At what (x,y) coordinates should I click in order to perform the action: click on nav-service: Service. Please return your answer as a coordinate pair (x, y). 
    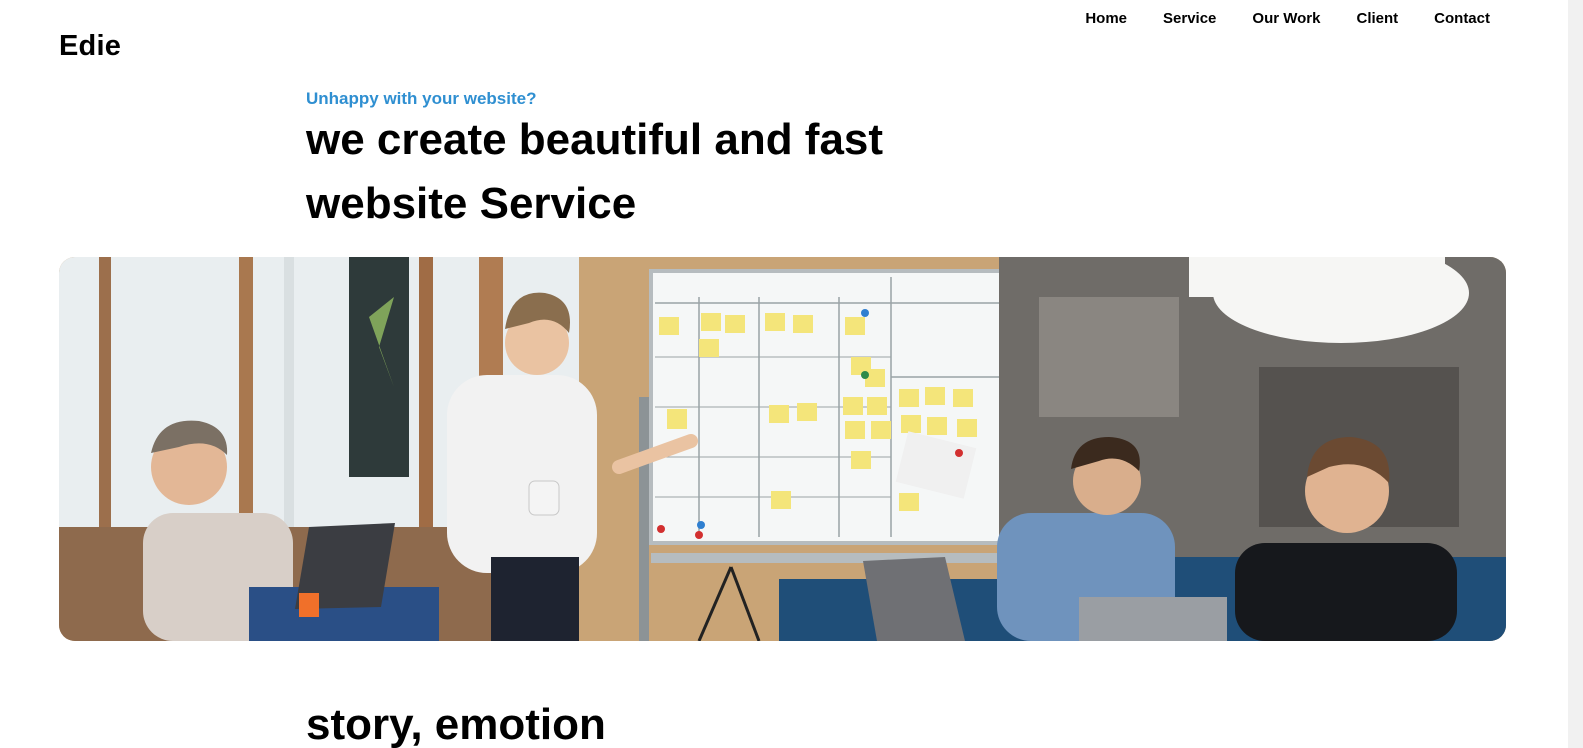
    Looking at the image, I should click on (1189, 19).